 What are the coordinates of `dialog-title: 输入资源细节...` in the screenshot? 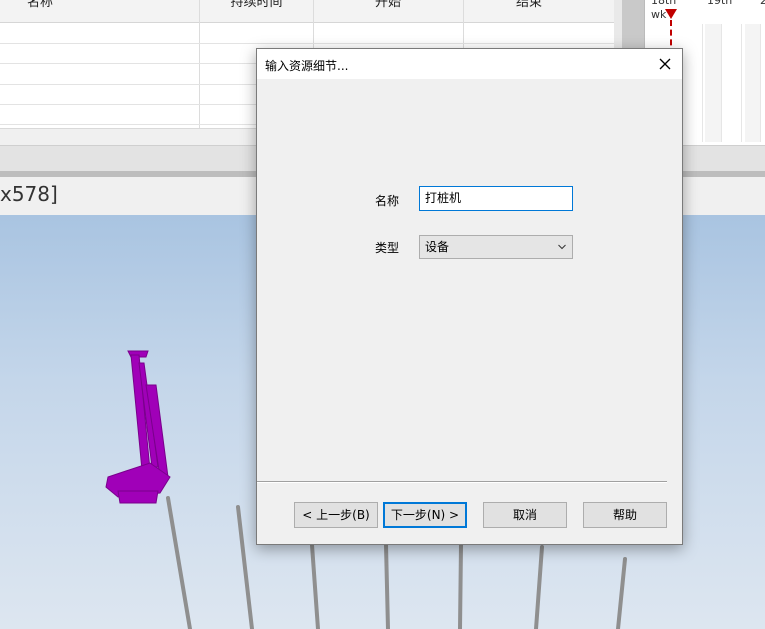 It's located at (307, 66).